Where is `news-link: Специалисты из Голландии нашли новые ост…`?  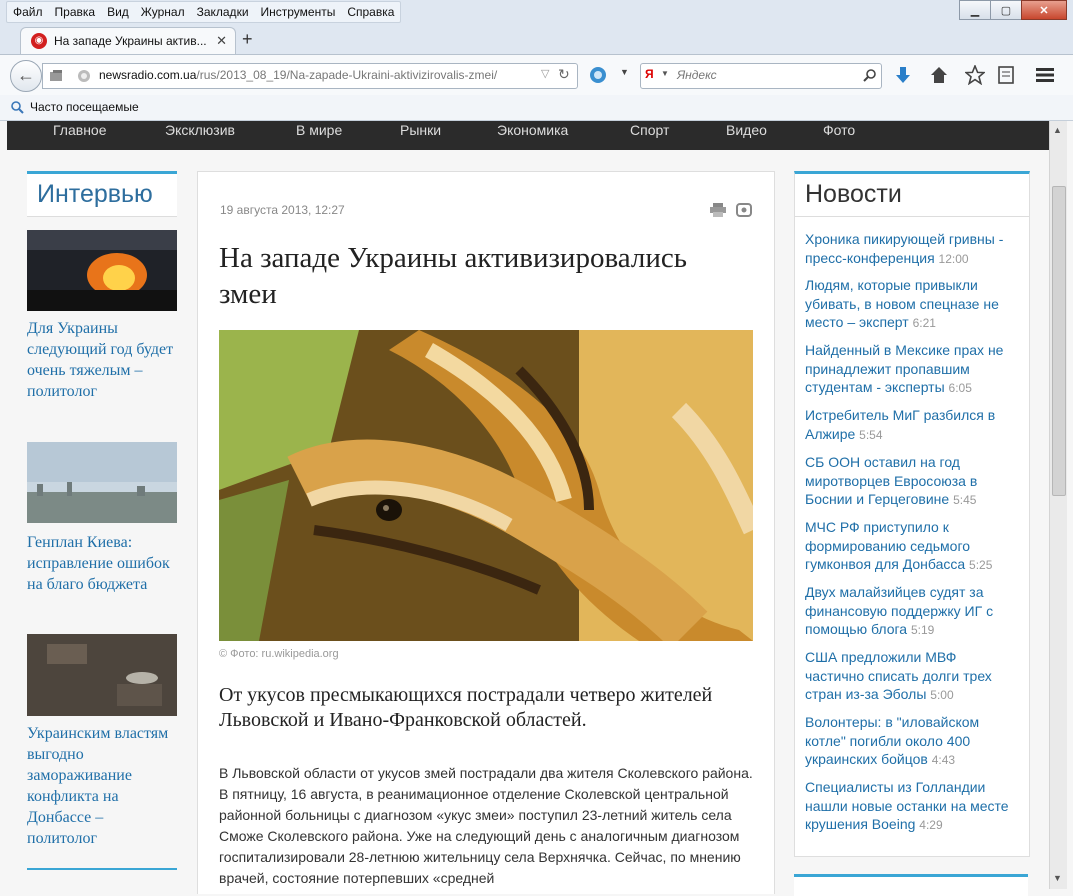
news-link: Специалисты из Голландии нашли новые ост… is located at coordinates (907, 805).